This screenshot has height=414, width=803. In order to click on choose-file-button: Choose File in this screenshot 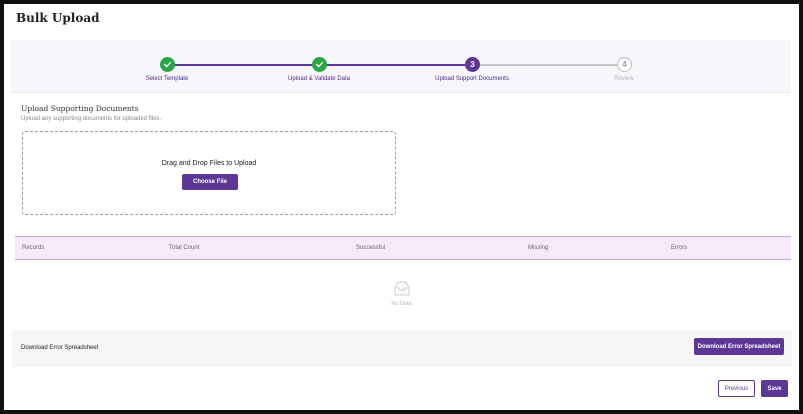, I will do `click(210, 182)`.